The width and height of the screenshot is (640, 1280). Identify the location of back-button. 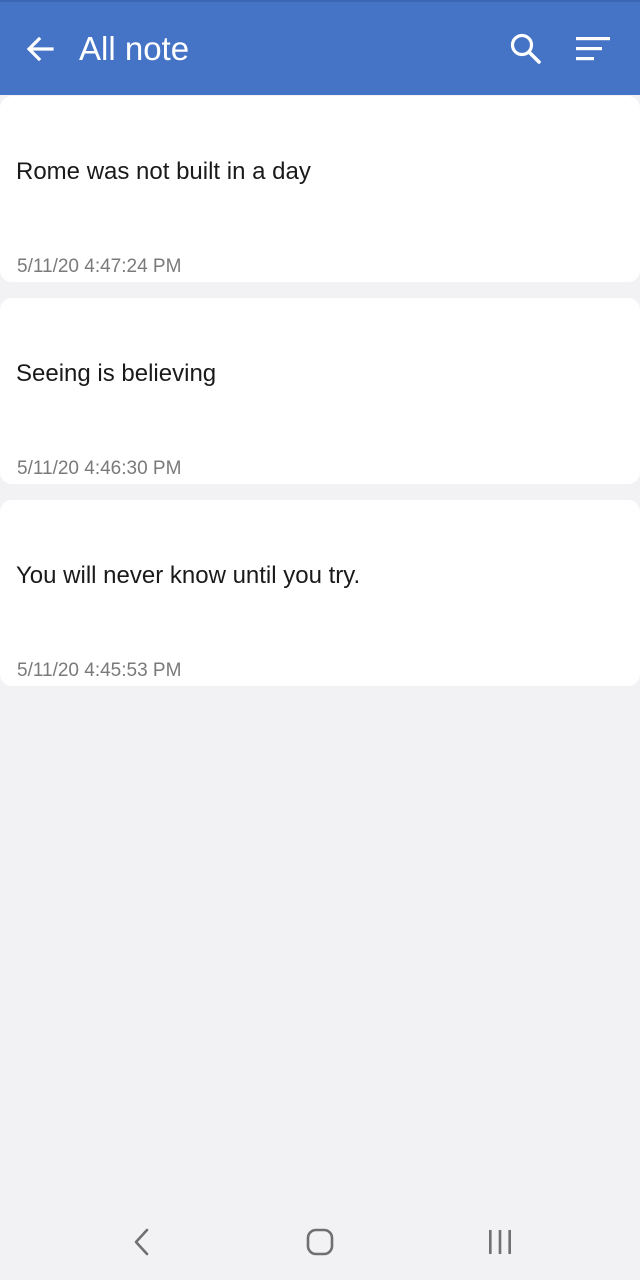
(40, 49).